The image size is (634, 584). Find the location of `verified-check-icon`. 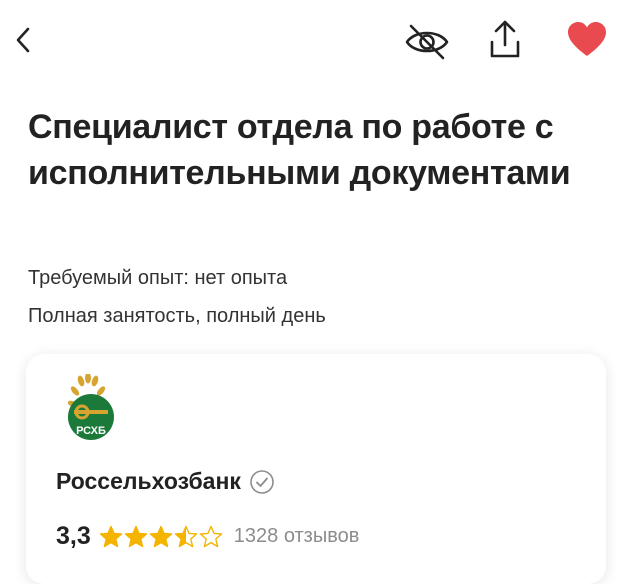

verified-check-icon is located at coordinates (262, 481).